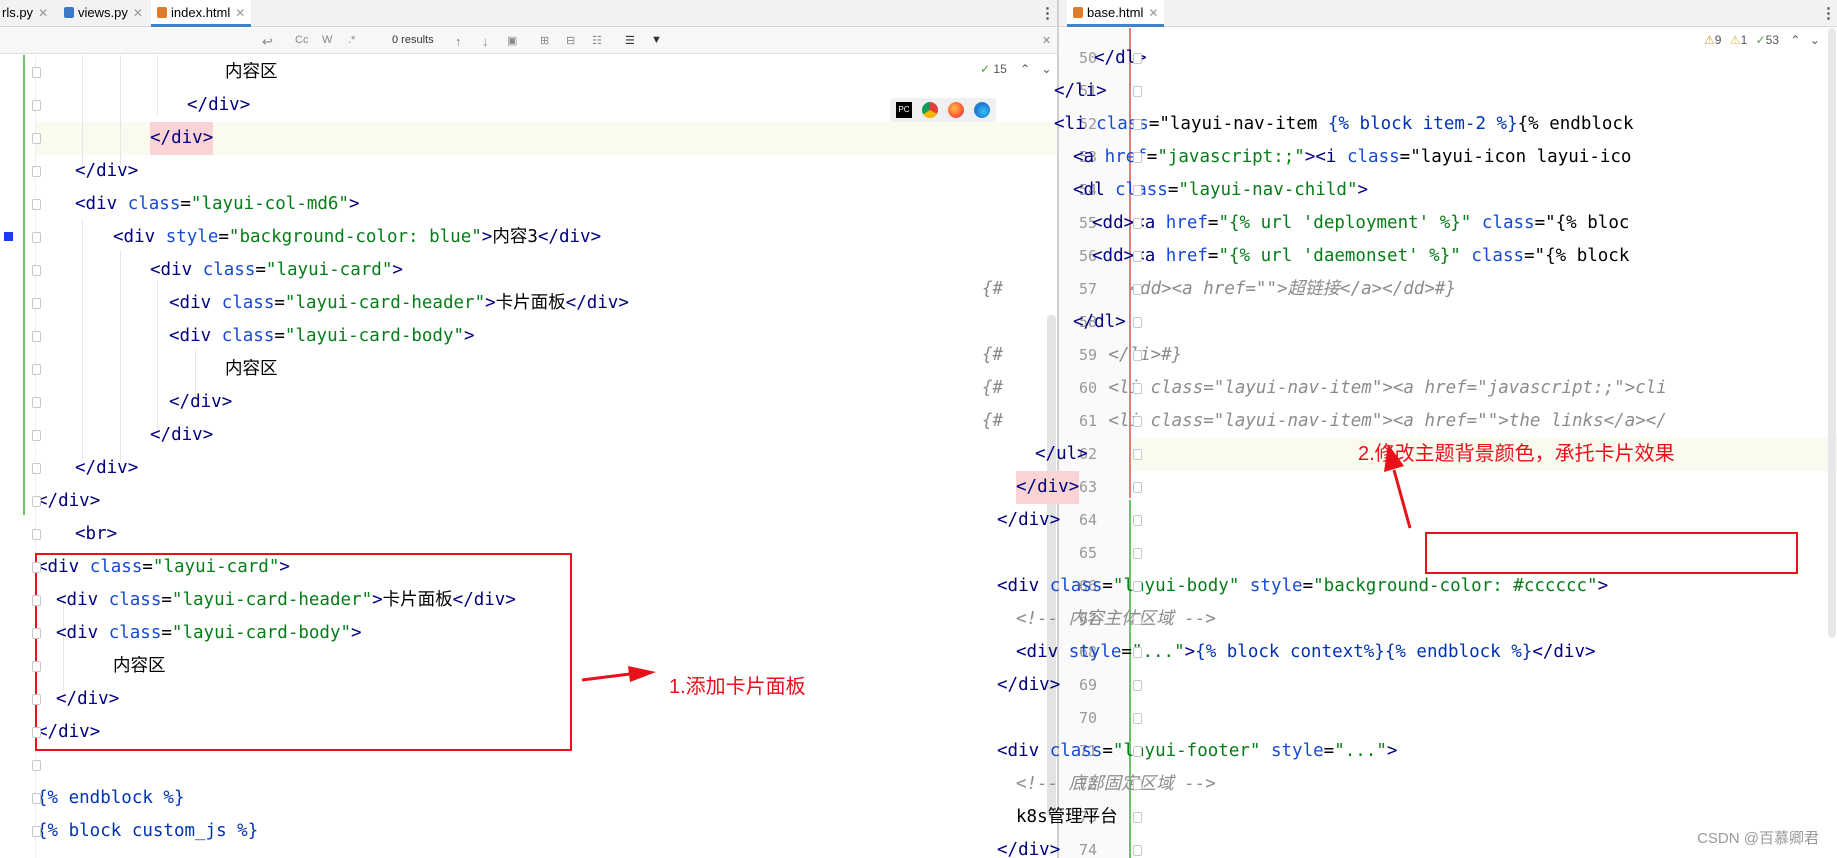  I want to click on firefox-icon, so click(956, 110).